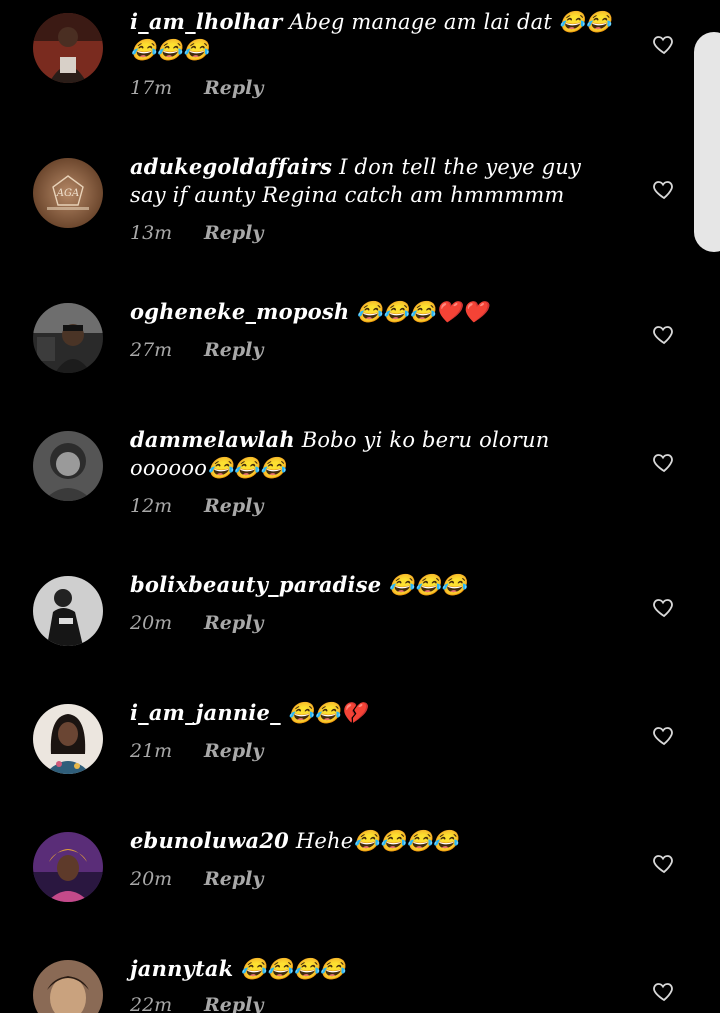 This screenshot has height=1013, width=720. What do you see at coordinates (375, 713) in the screenshot?
I see `comment-body: i_am_jannie_ 😂😂💔` at bounding box center [375, 713].